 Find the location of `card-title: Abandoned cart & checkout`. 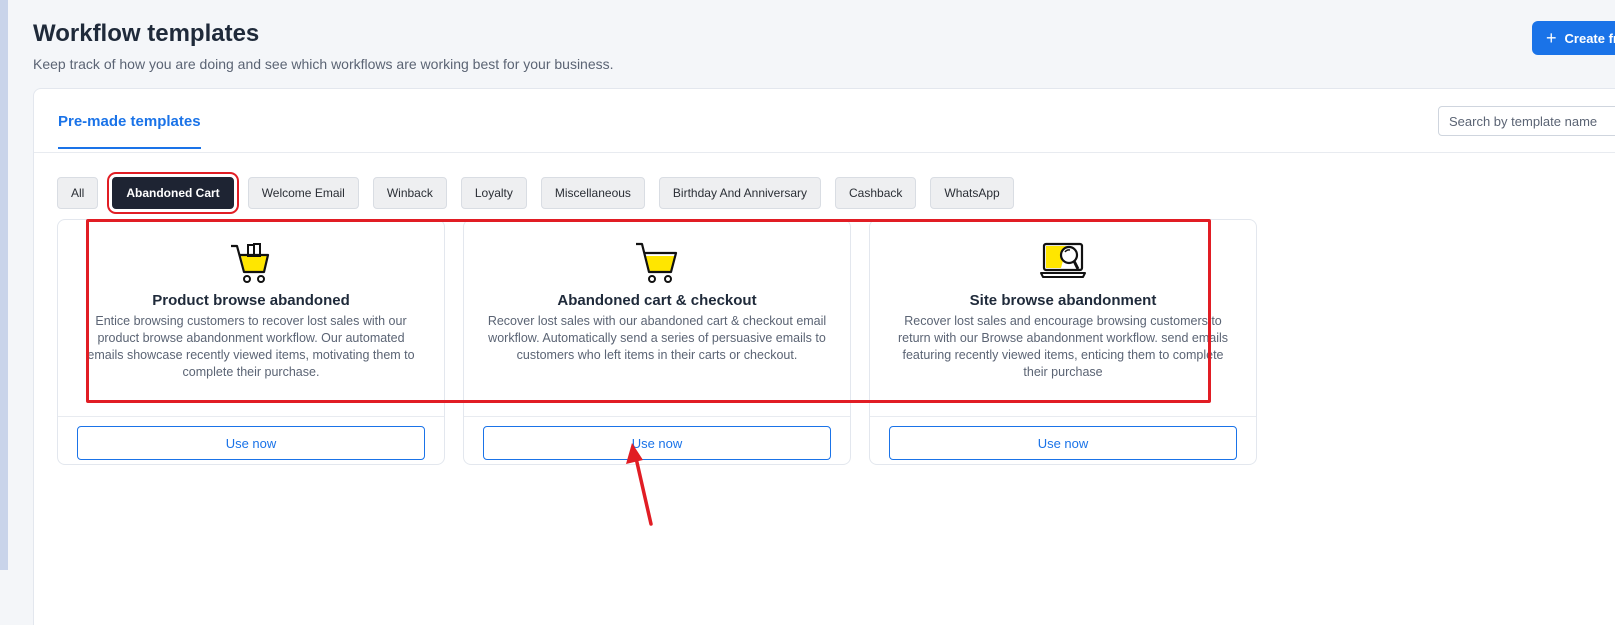

card-title: Abandoned cart & checkout is located at coordinates (657, 300).